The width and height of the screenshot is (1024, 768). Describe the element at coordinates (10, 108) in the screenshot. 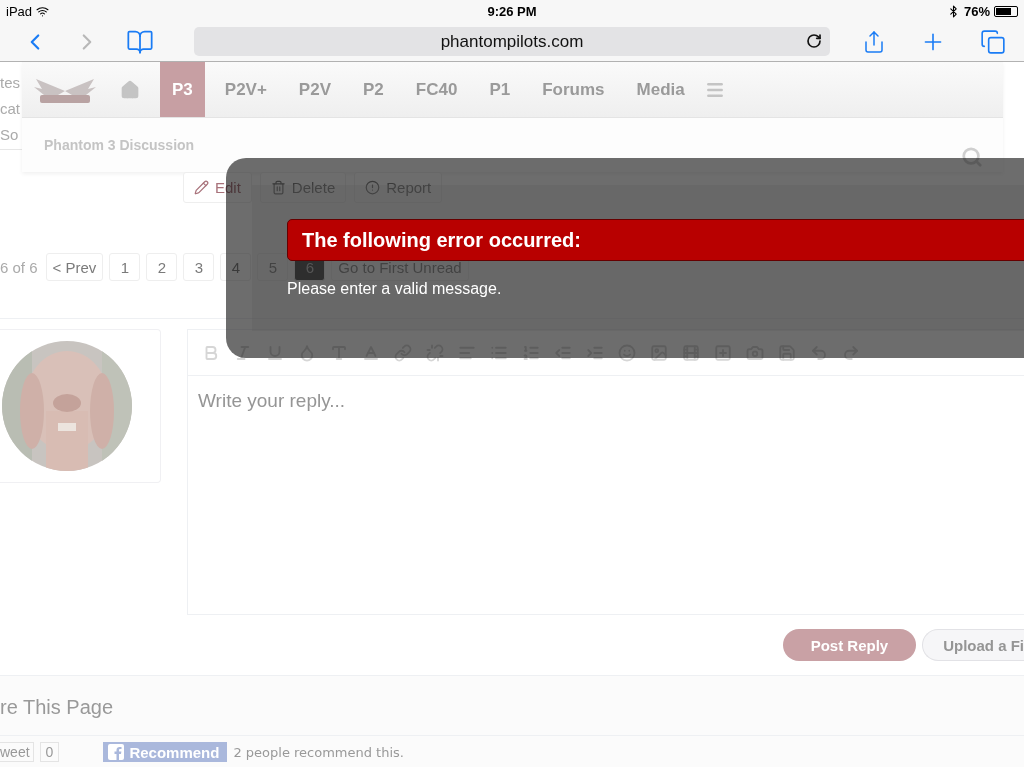

I see `sidebar-text: cat` at that location.